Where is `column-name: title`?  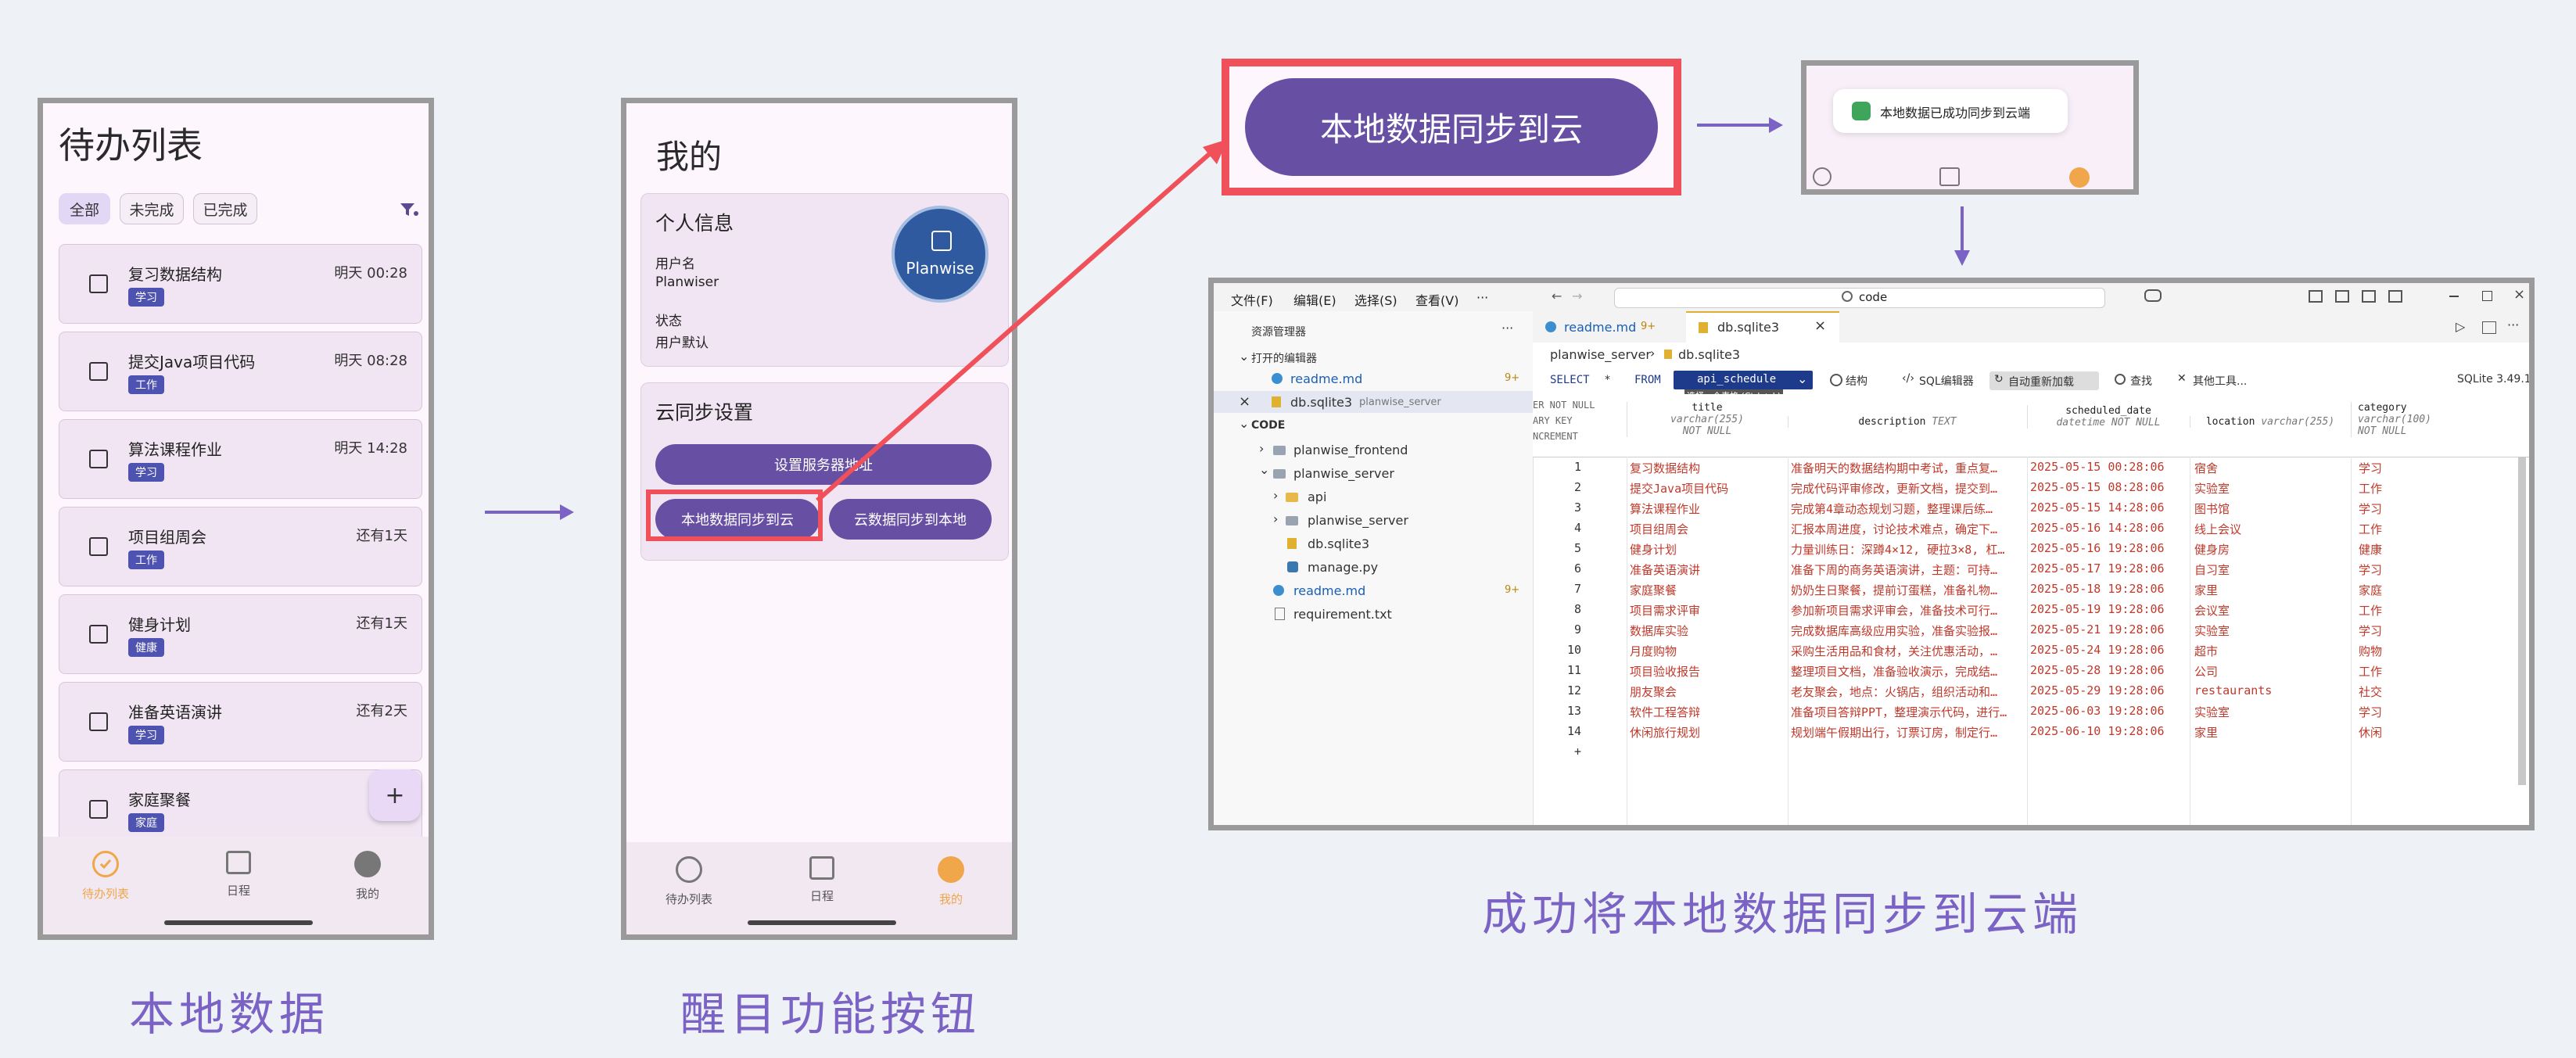
column-name: title is located at coordinates (1707, 408).